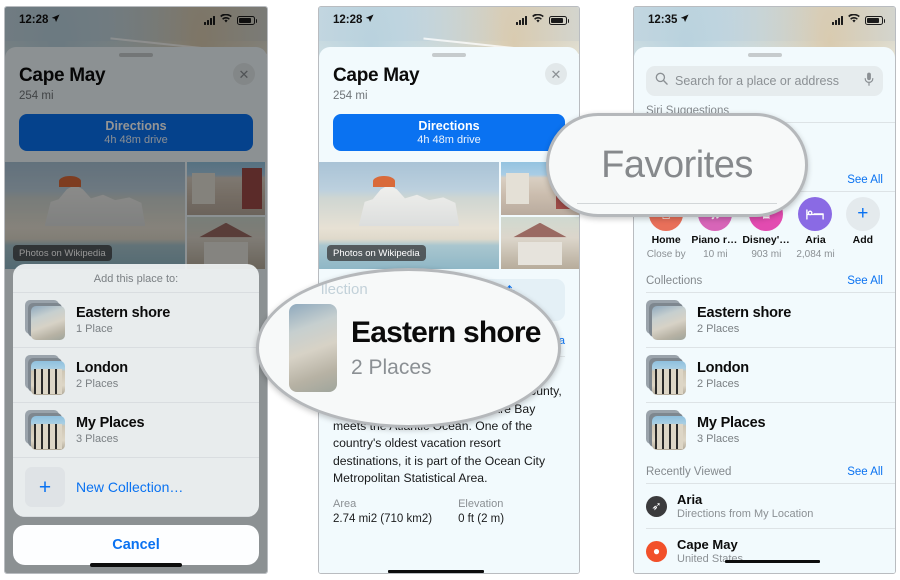 The height and width of the screenshot is (580, 900). What do you see at coordinates (481, 504) in the screenshot?
I see `fact-label: Elevation` at bounding box center [481, 504].